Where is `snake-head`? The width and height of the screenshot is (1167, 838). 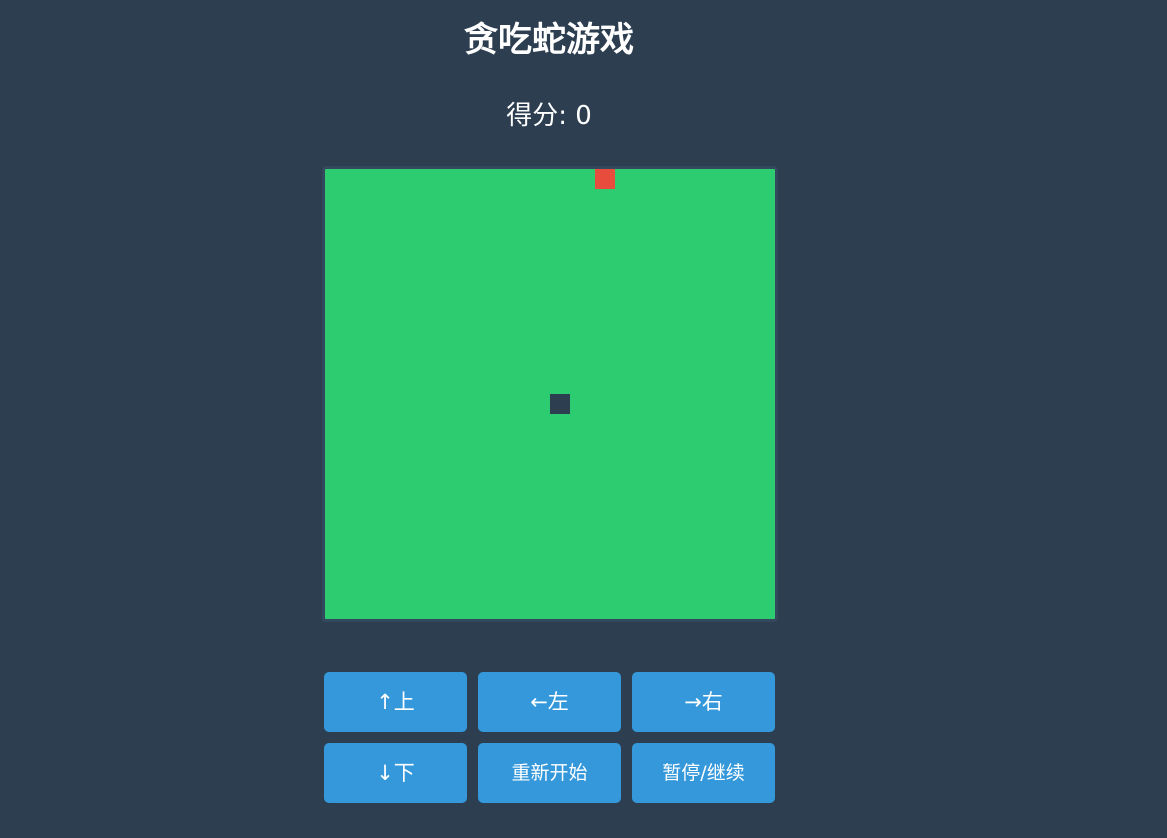
snake-head is located at coordinates (560, 404).